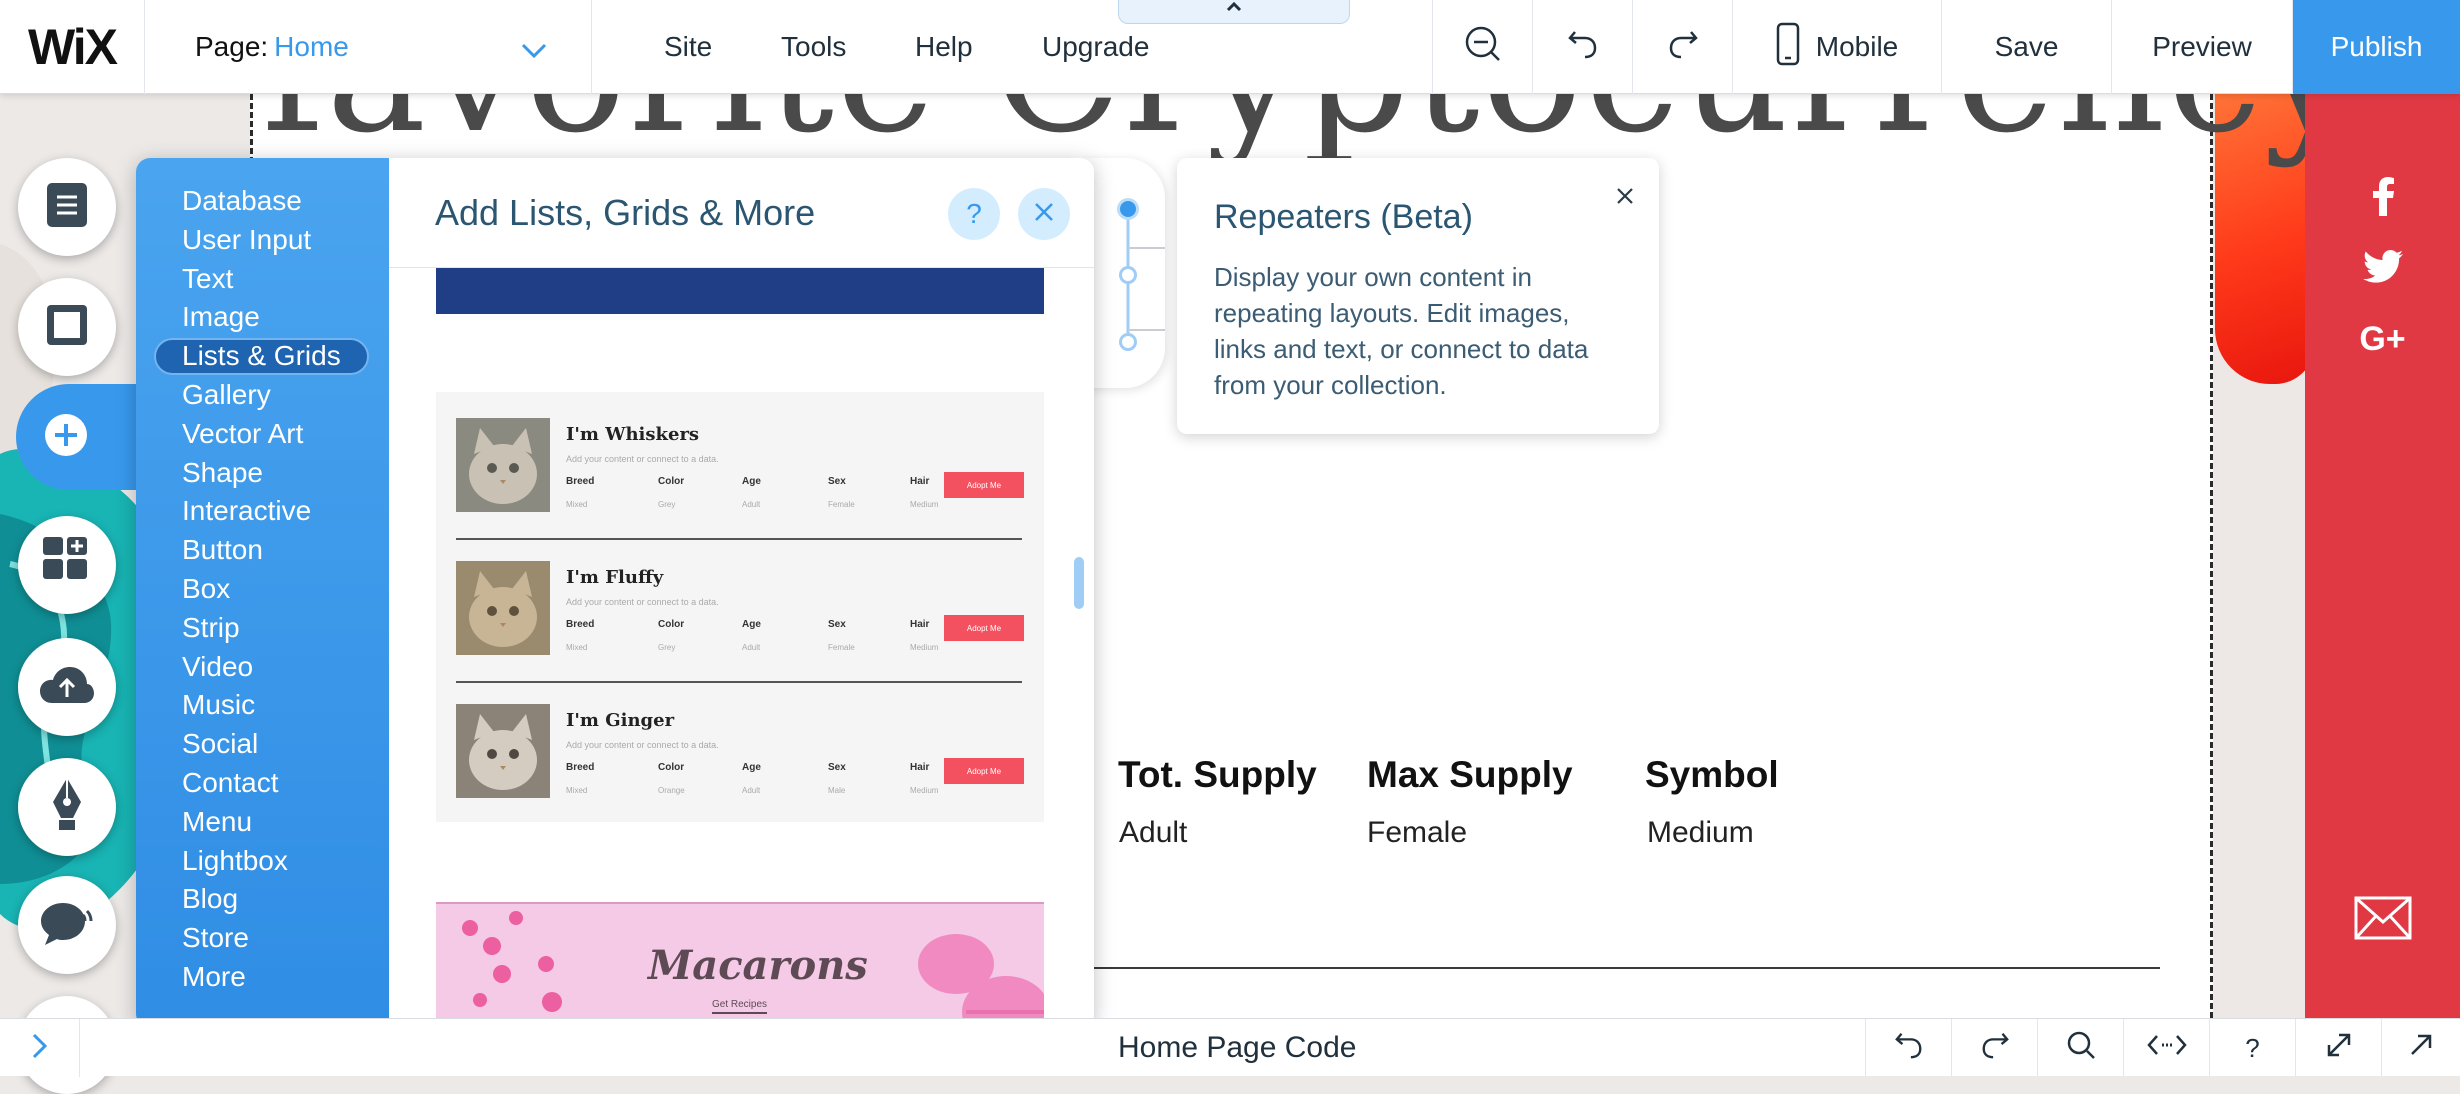 Image resolution: width=2460 pixels, height=1094 pixels. What do you see at coordinates (2166, 1048) in the screenshot?
I see `code-properties-button` at bounding box center [2166, 1048].